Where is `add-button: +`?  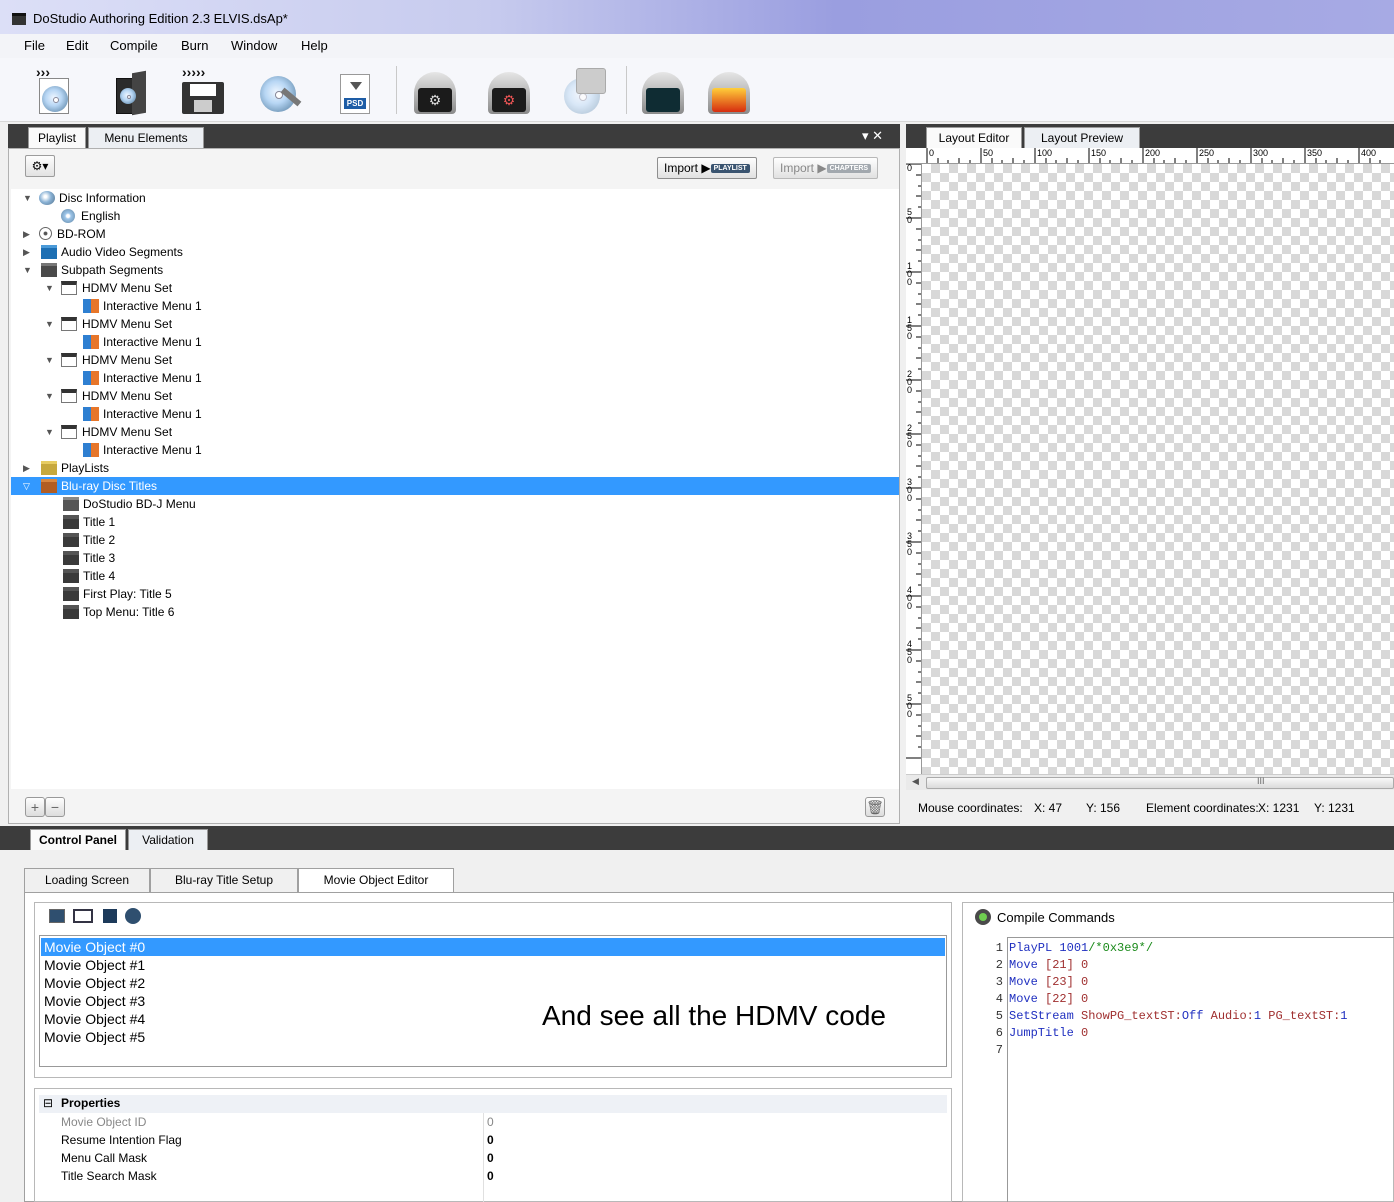
add-button: + is located at coordinates (35, 807).